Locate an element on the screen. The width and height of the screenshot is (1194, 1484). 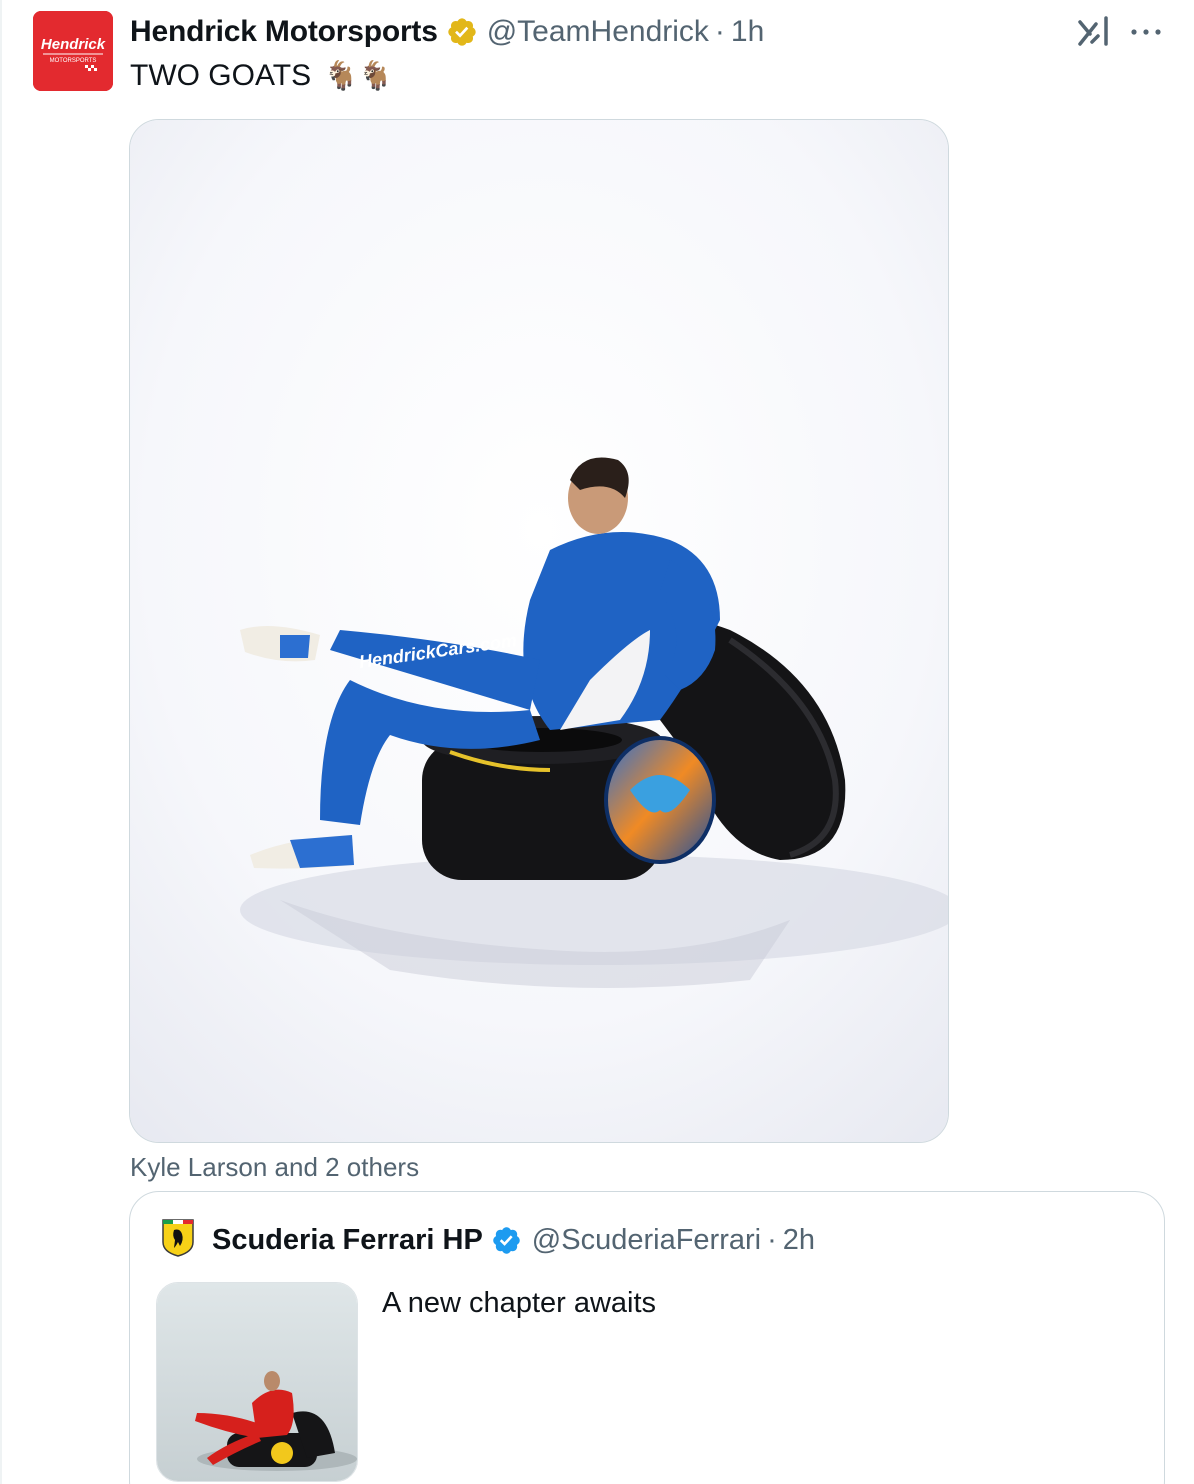
avatar-logo-subtext: MOTORSPORTS is located at coordinates (73, 61).